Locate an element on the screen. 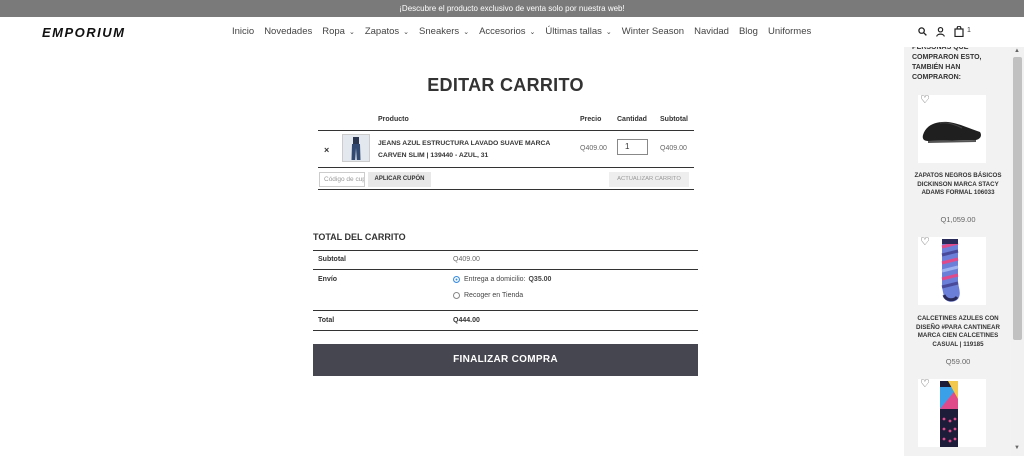  update-cart-button: ACTUALIZAR CARRITO is located at coordinates (649, 179).